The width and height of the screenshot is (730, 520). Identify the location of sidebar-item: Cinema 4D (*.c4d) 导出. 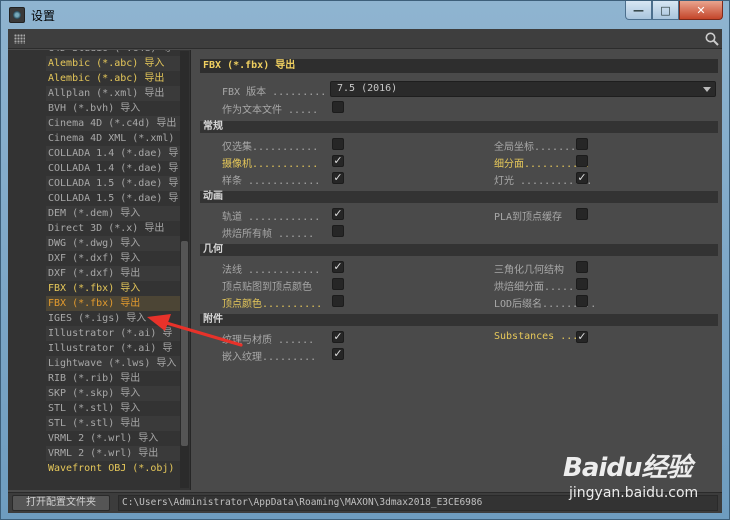
(116, 123).